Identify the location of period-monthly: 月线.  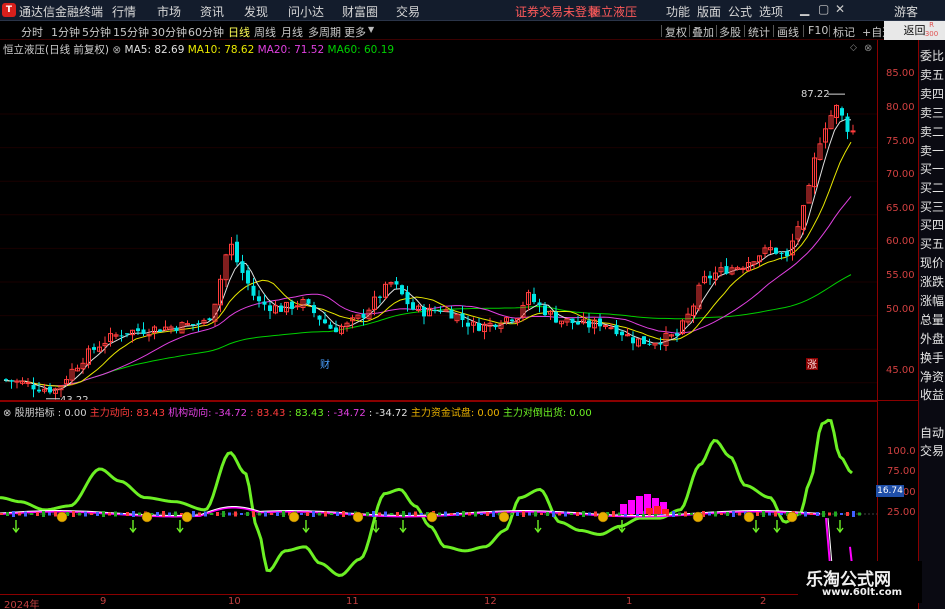
(292, 32).